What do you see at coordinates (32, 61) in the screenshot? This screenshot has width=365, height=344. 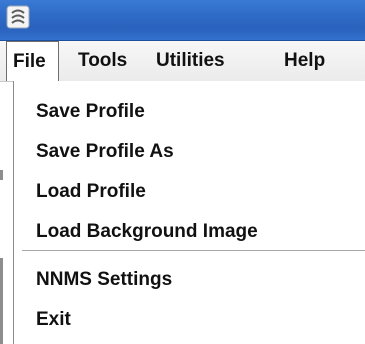 I see `menu-file: File` at bounding box center [32, 61].